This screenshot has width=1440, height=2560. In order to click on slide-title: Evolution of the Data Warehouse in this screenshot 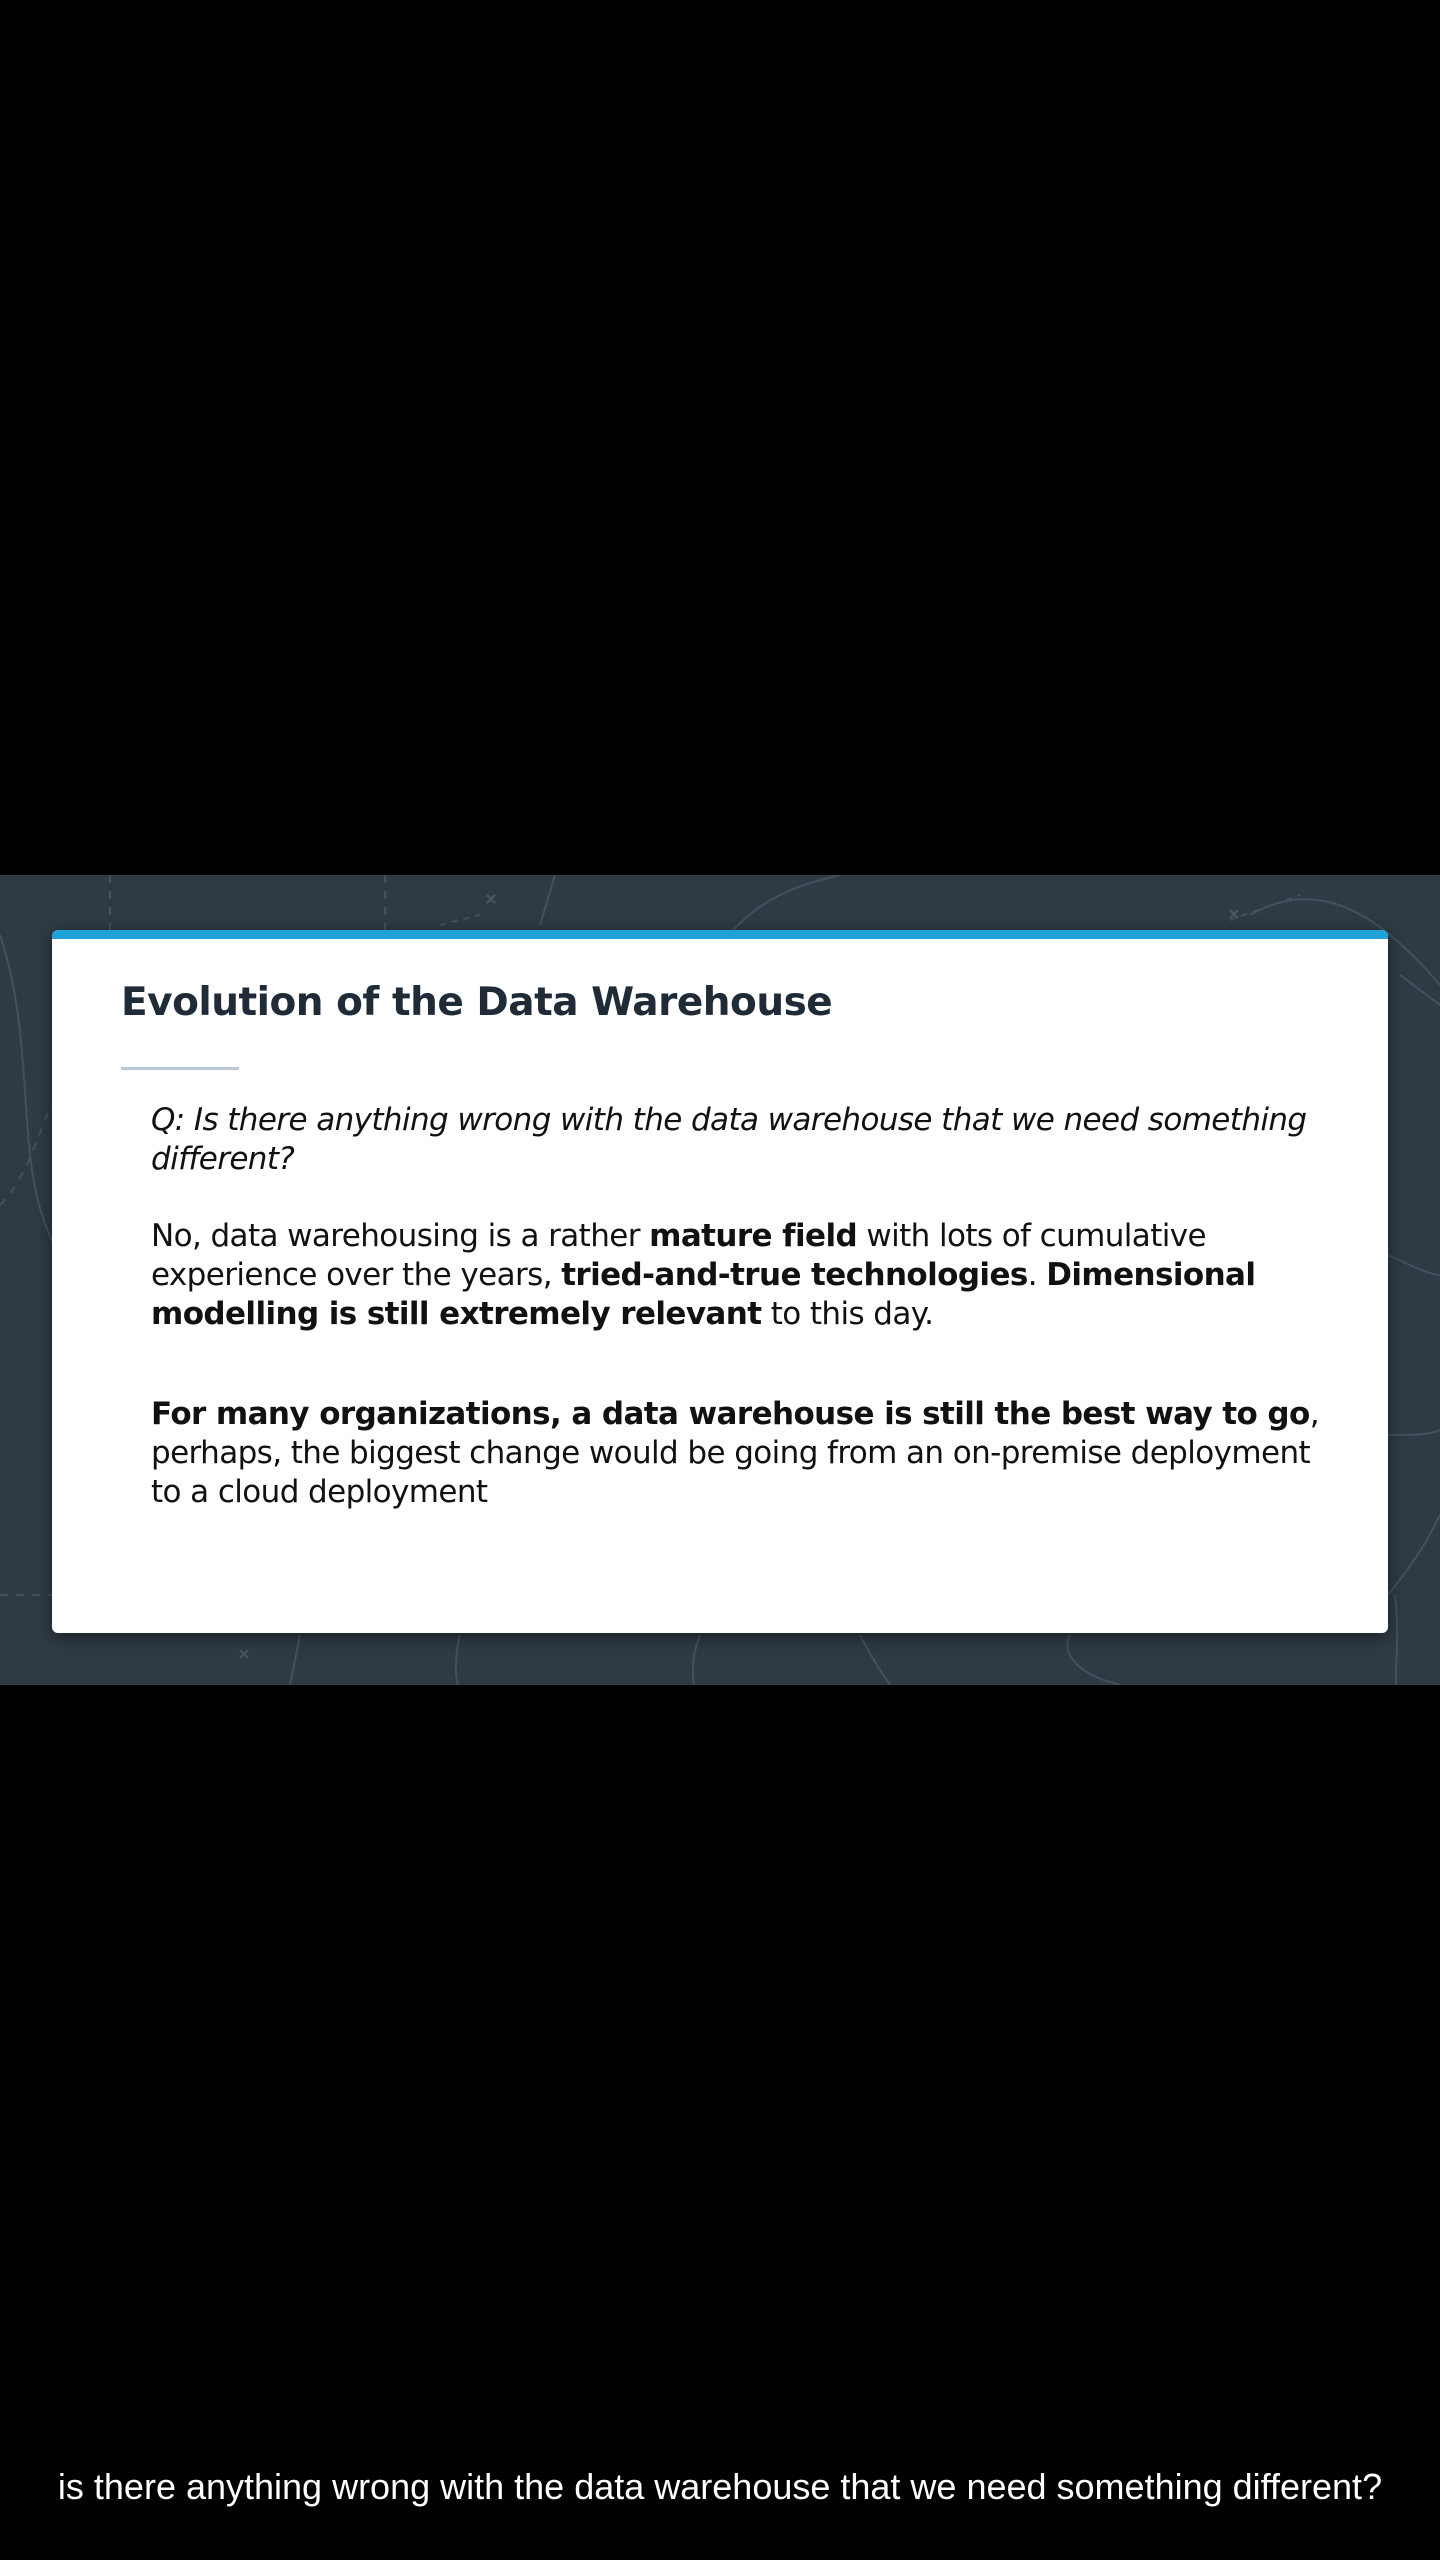, I will do `click(477, 1002)`.